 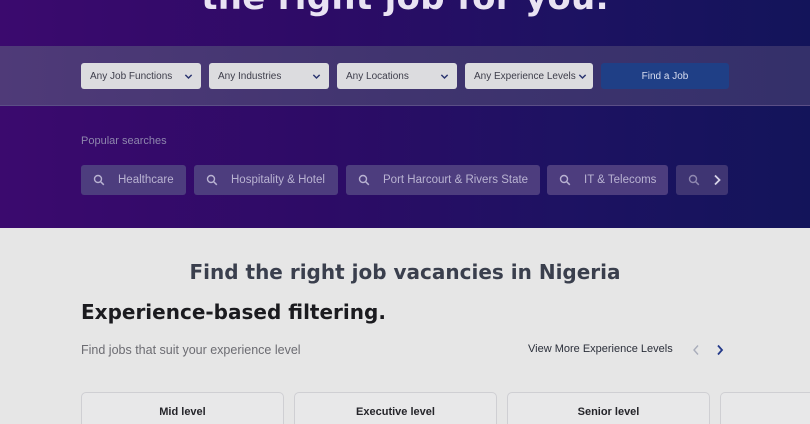 I want to click on view-more-experience-levels-link: View More Experience Levels, so click(x=600, y=349).